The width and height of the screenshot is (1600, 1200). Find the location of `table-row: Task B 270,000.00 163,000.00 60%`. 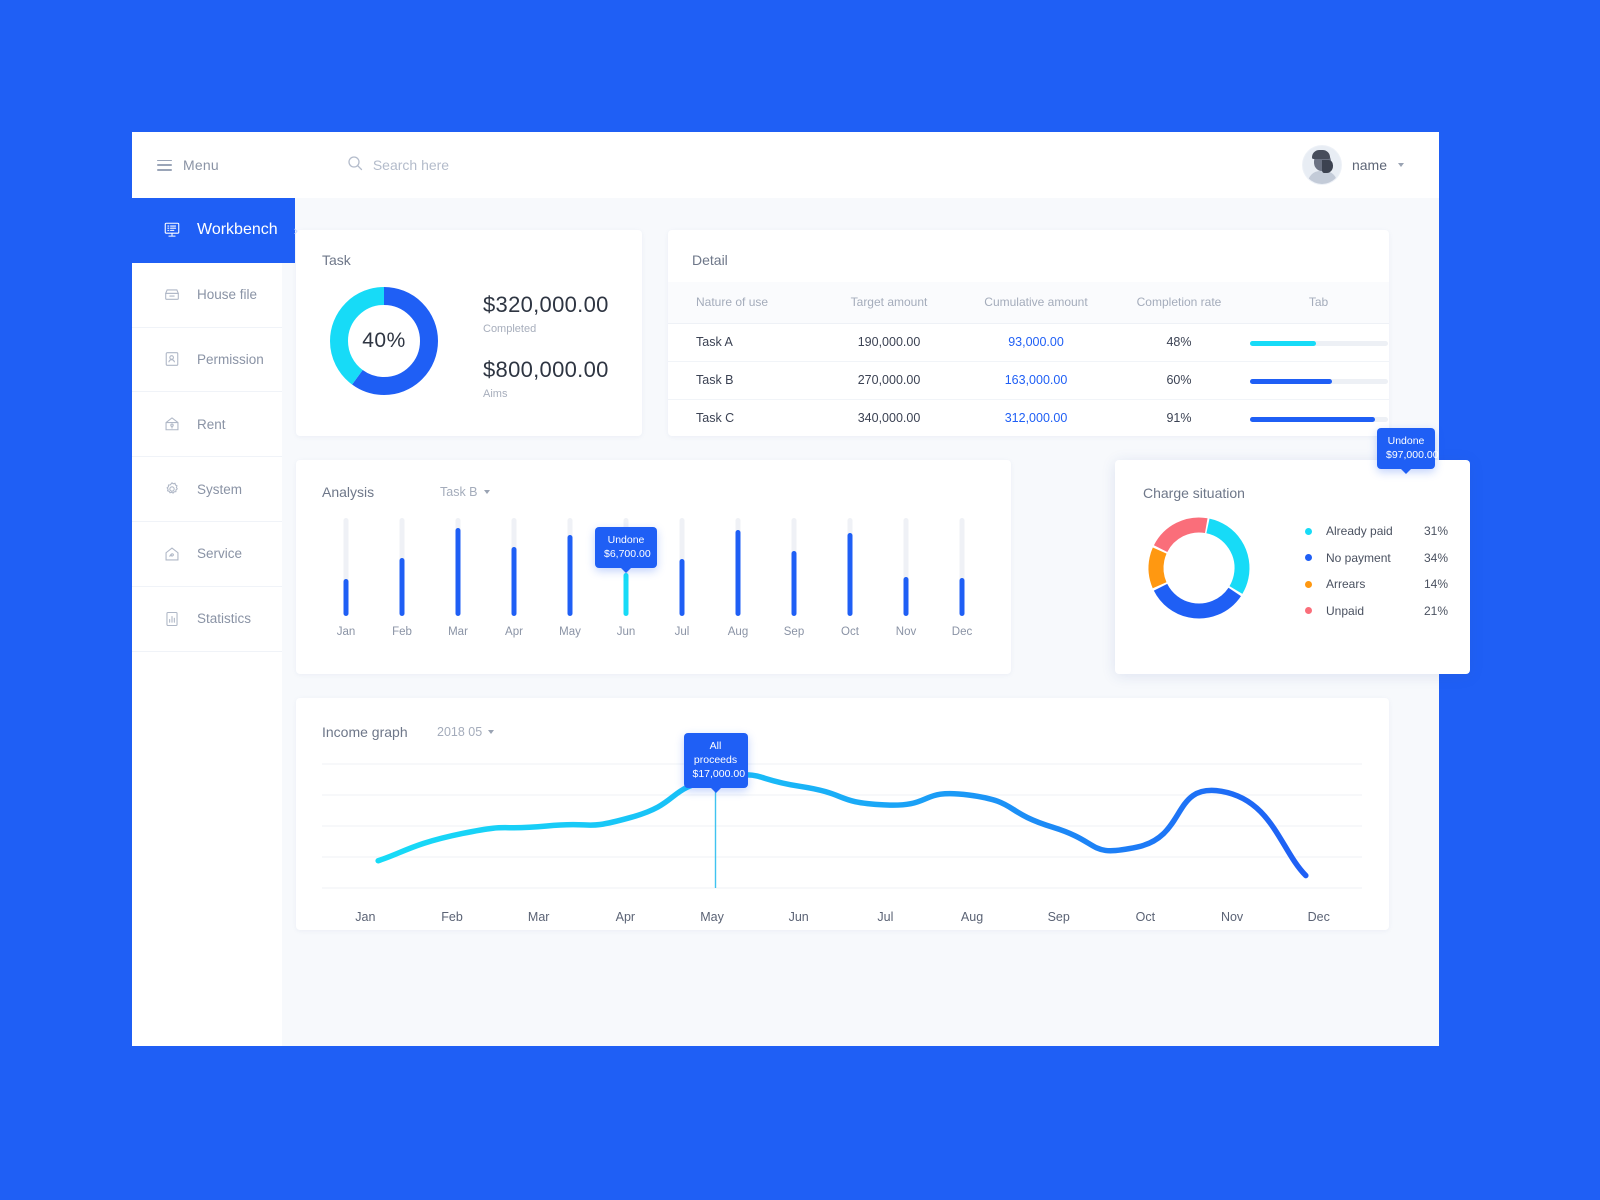

table-row: Task B 270,000.00 163,000.00 60% is located at coordinates (1028, 380).